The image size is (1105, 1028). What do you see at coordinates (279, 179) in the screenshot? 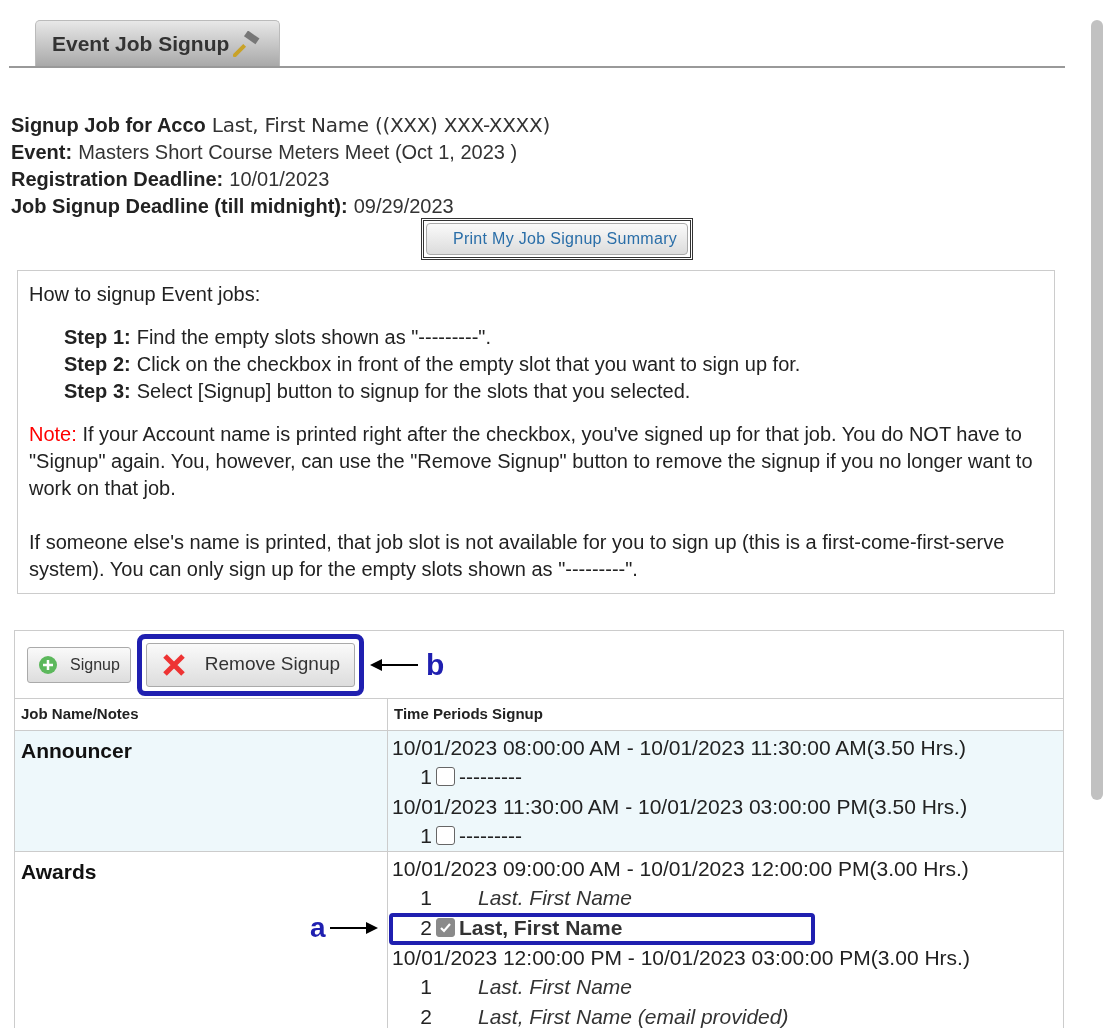
I see `info-value: 10/01/2023` at bounding box center [279, 179].